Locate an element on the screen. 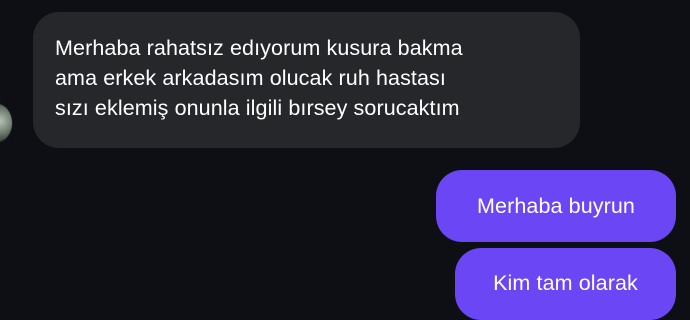 This screenshot has width=690, height=320. sent-message-bubble: Merhaba buyrun is located at coordinates (556, 206).